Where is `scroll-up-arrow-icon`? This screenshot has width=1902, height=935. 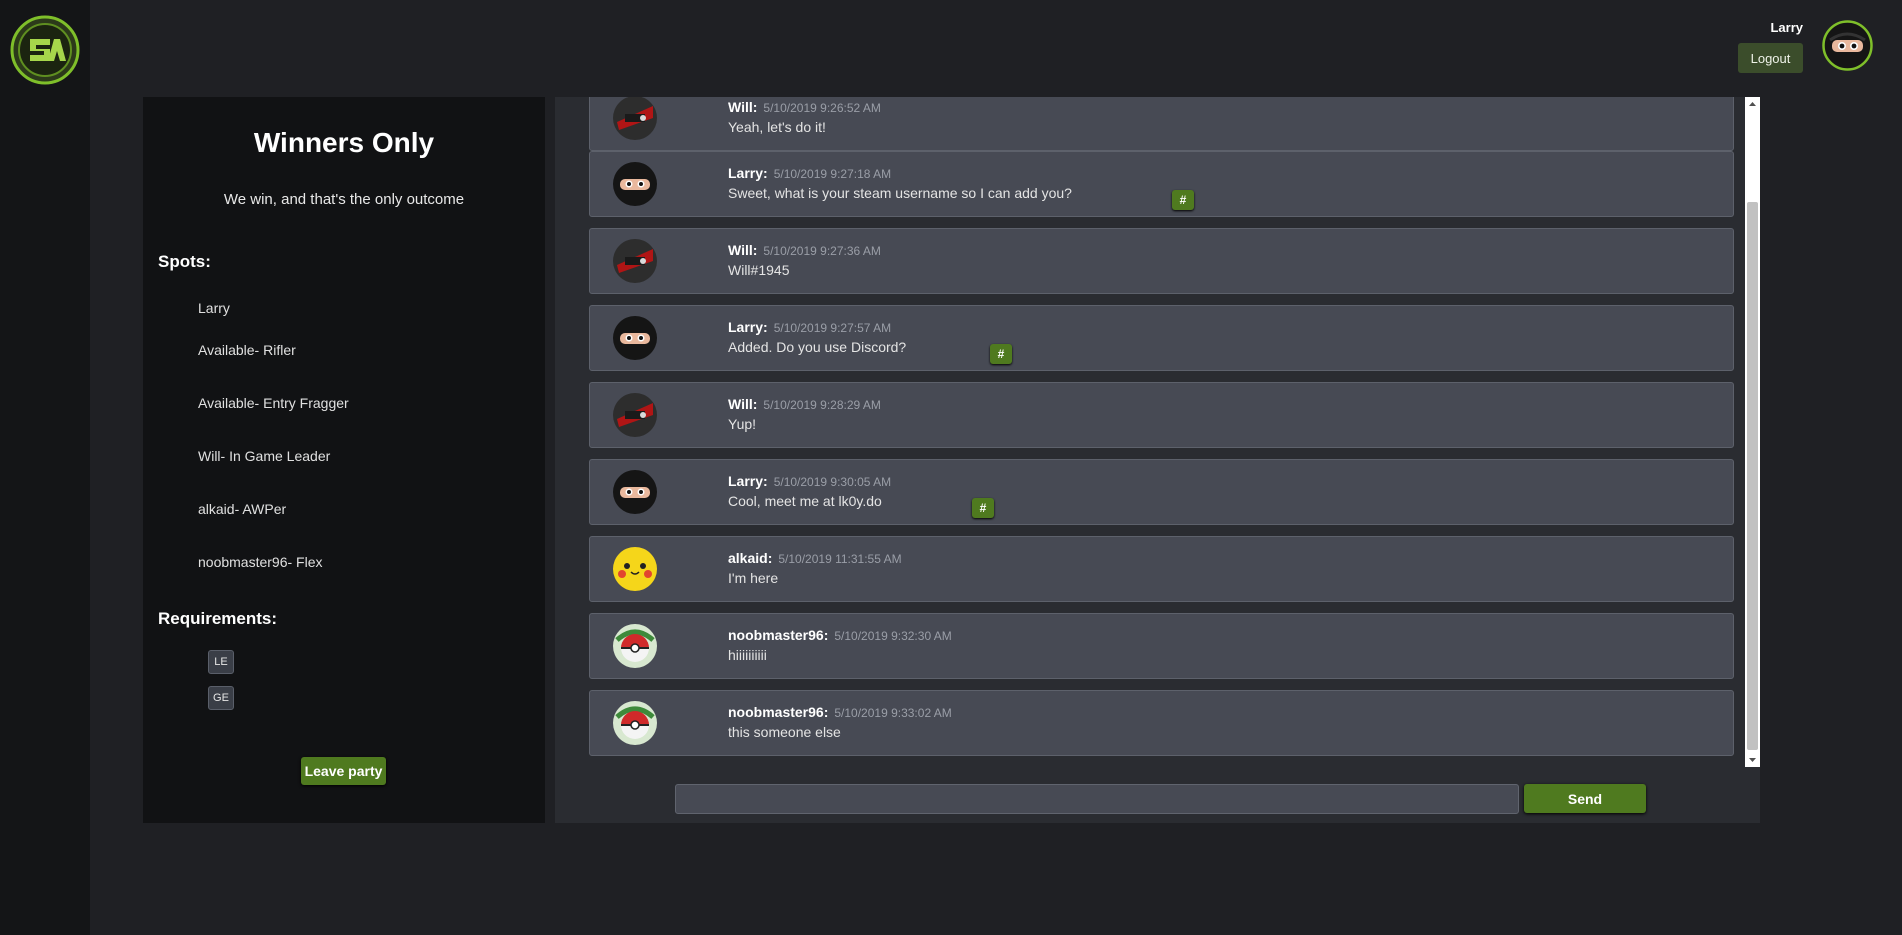
scroll-up-arrow-icon is located at coordinates (1752, 104).